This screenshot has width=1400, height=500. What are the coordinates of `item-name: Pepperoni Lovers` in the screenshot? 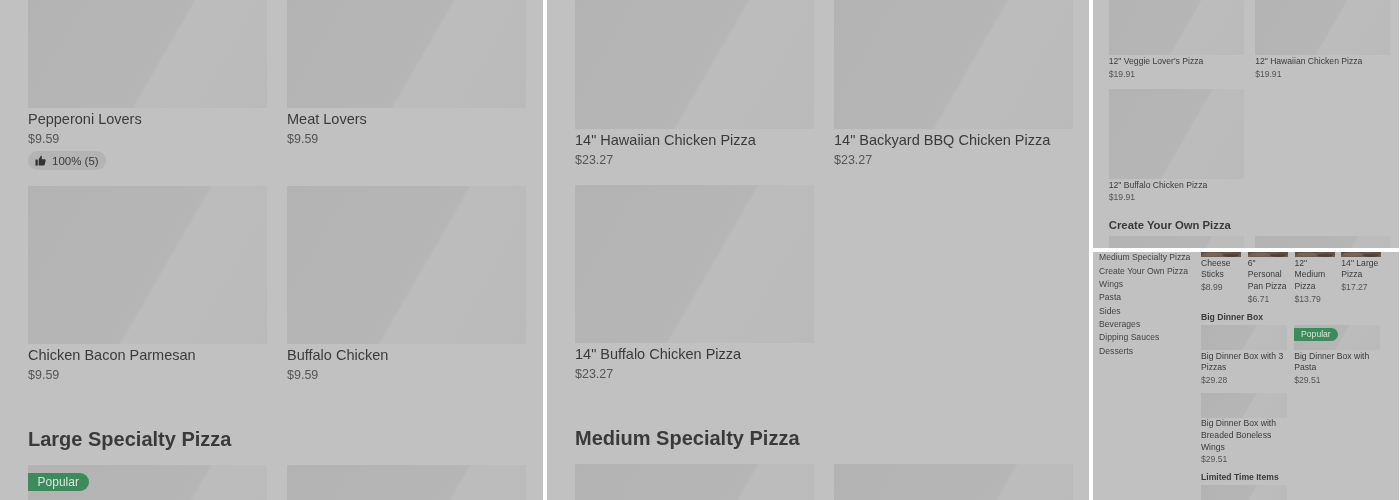 It's located at (85, 119).